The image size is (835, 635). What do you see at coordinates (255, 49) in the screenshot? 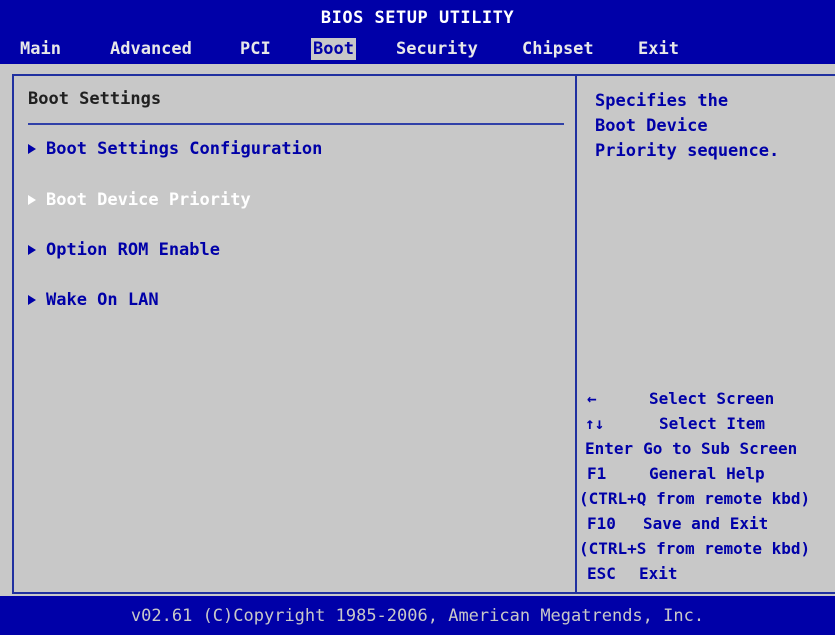
I see `menu-tab-pci: PCI` at bounding box center [255, 49].